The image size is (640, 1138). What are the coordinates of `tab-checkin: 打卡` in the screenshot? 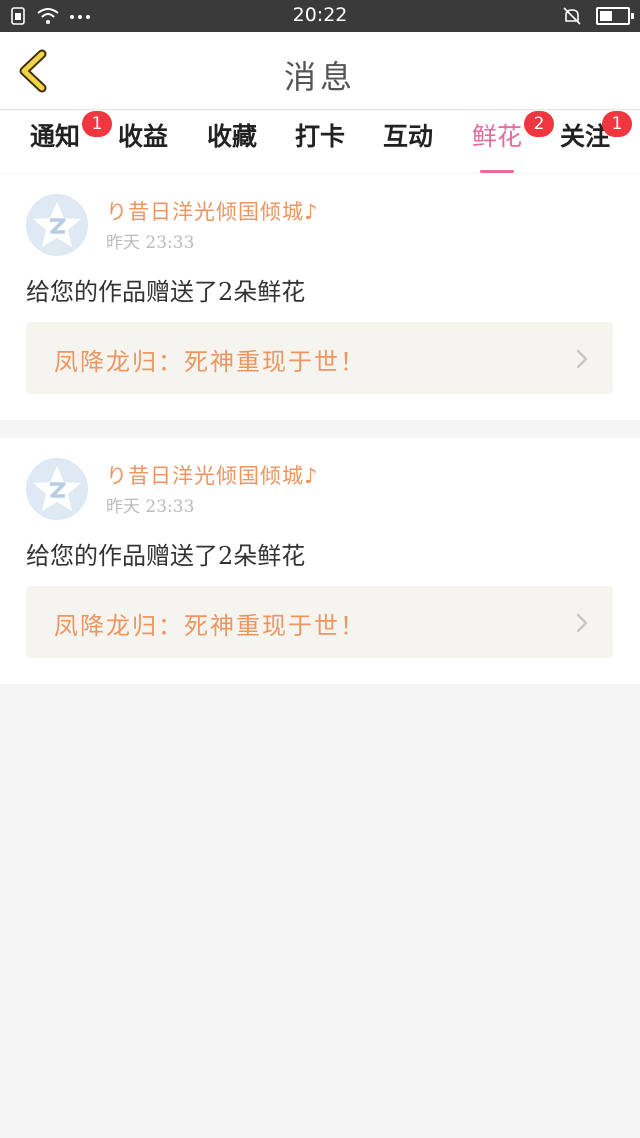 It's located at (320, 143).